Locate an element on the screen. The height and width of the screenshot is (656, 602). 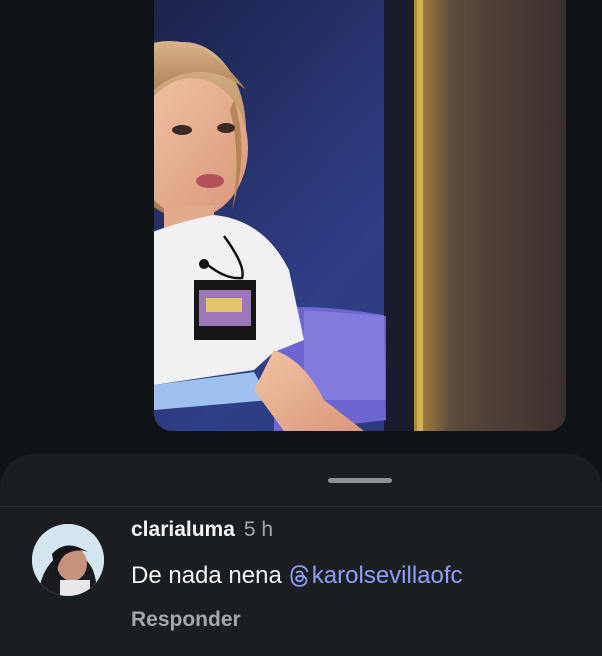
timestamp: 5 h is located at coordinates (258, 529).